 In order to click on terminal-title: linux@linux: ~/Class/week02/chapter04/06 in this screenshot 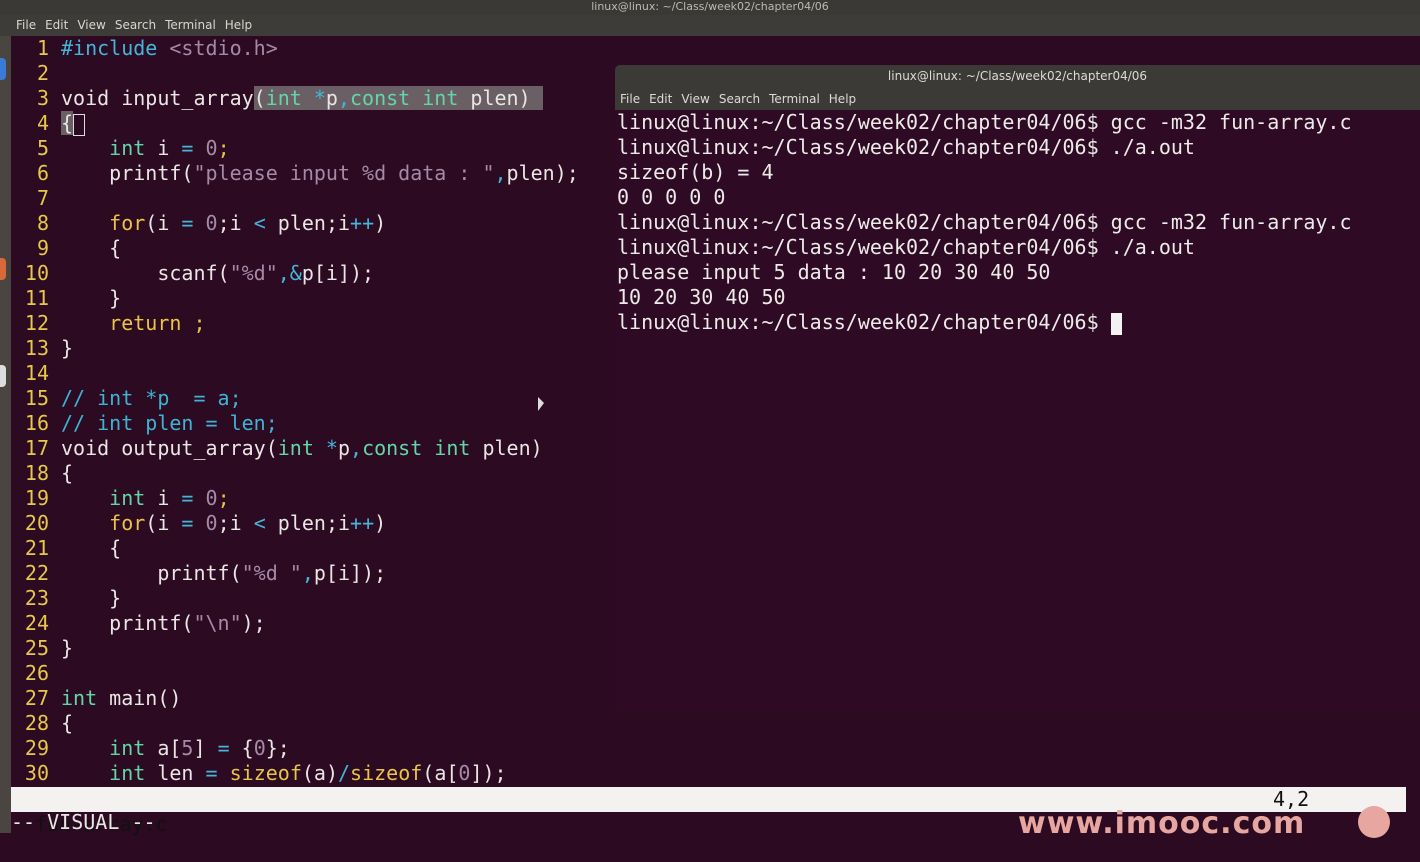, I will do `click(1017, 76)`.